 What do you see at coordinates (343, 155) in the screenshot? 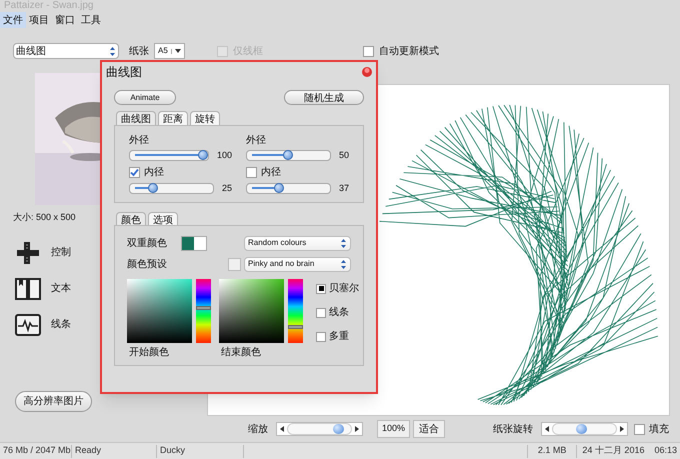
I see `slider-value: 50` at bounding box center [343, 155].